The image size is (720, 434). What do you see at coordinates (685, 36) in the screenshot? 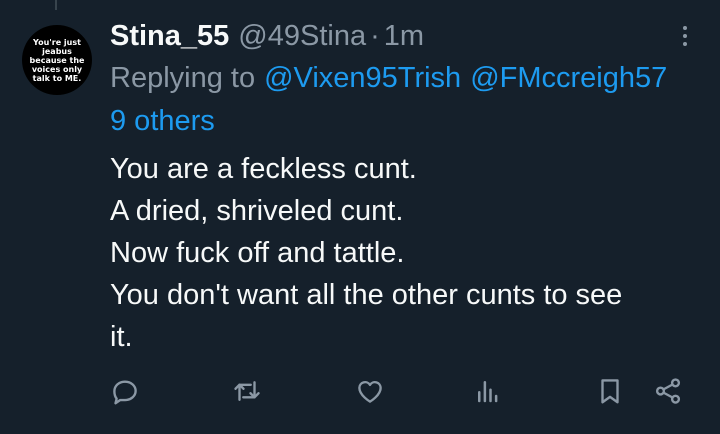
I see `more-options-icon` at bounding box center [685, 36].